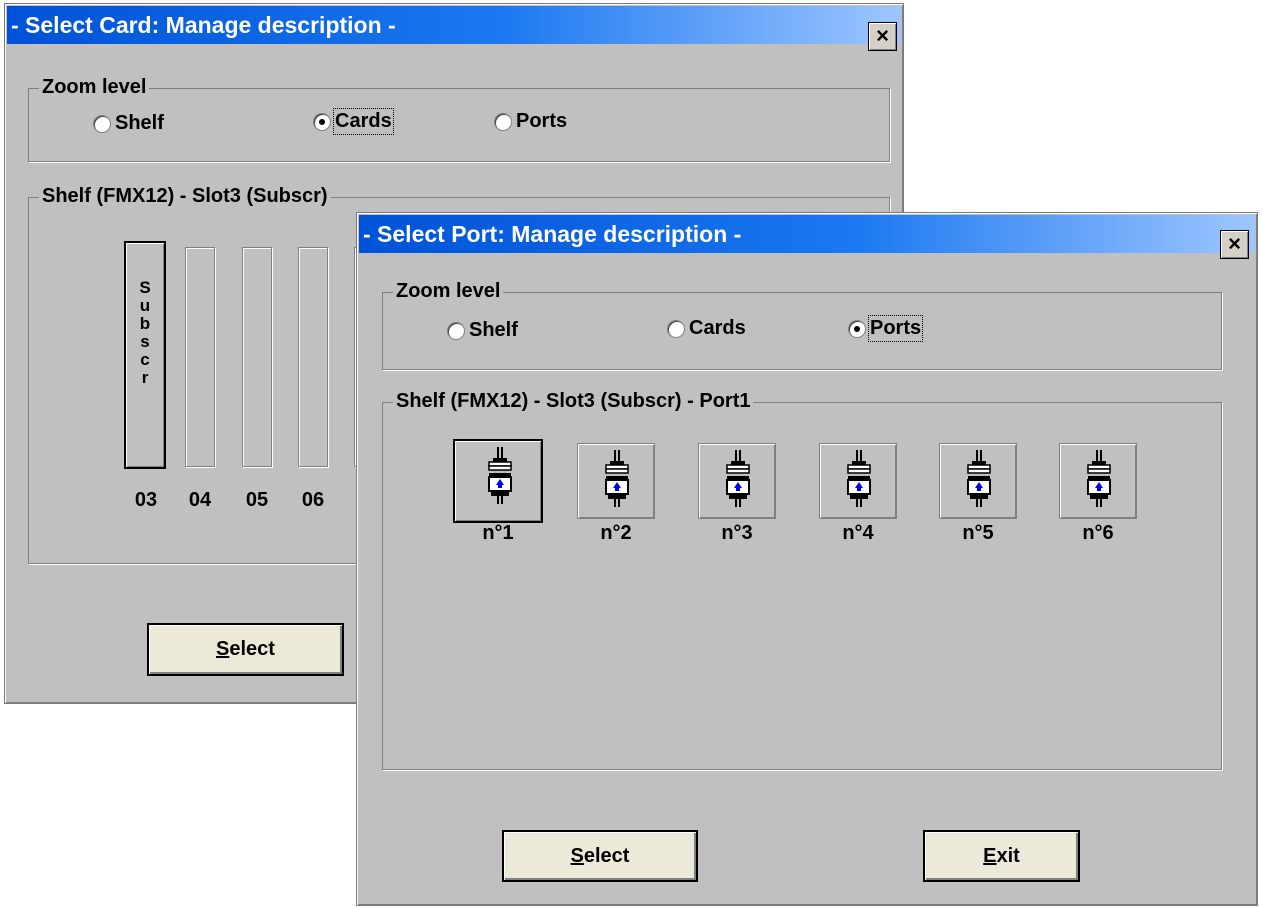 The image size is (1263, 908). I want to click on slot-number: 05, so click(257, 500).